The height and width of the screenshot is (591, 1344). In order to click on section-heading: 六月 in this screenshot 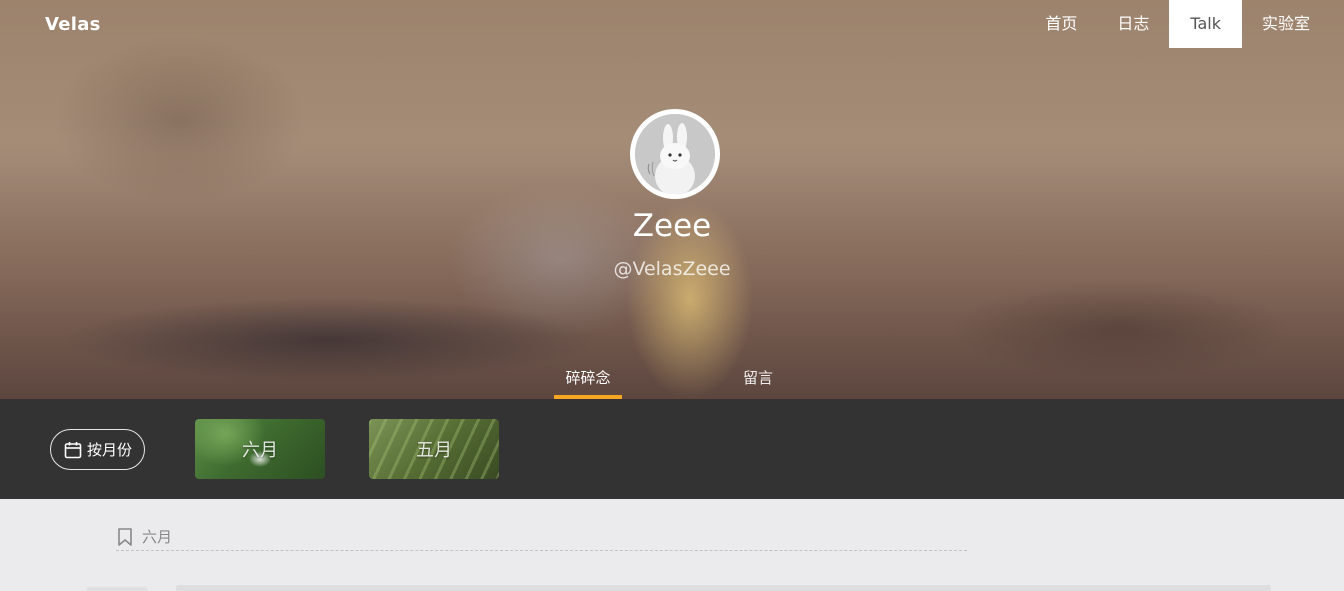, I will do `click(541, 537)`.